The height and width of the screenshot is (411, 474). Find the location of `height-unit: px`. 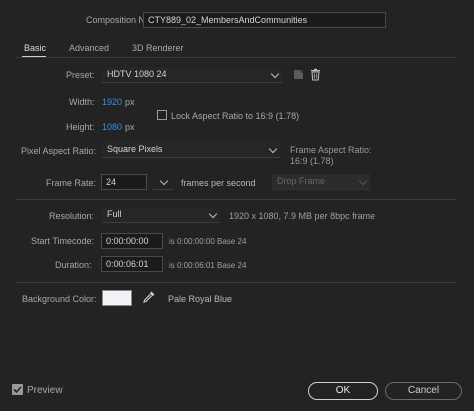

height-unit: px is located at coordinates (130, 127).